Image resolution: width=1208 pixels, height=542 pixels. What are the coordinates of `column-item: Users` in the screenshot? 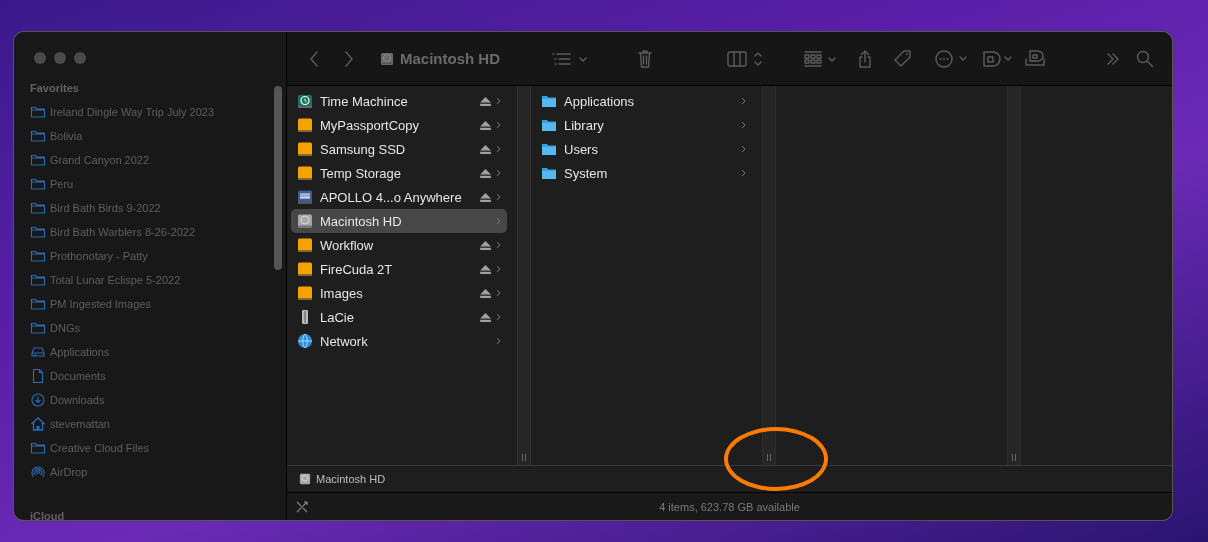 It's located at (643, 149).